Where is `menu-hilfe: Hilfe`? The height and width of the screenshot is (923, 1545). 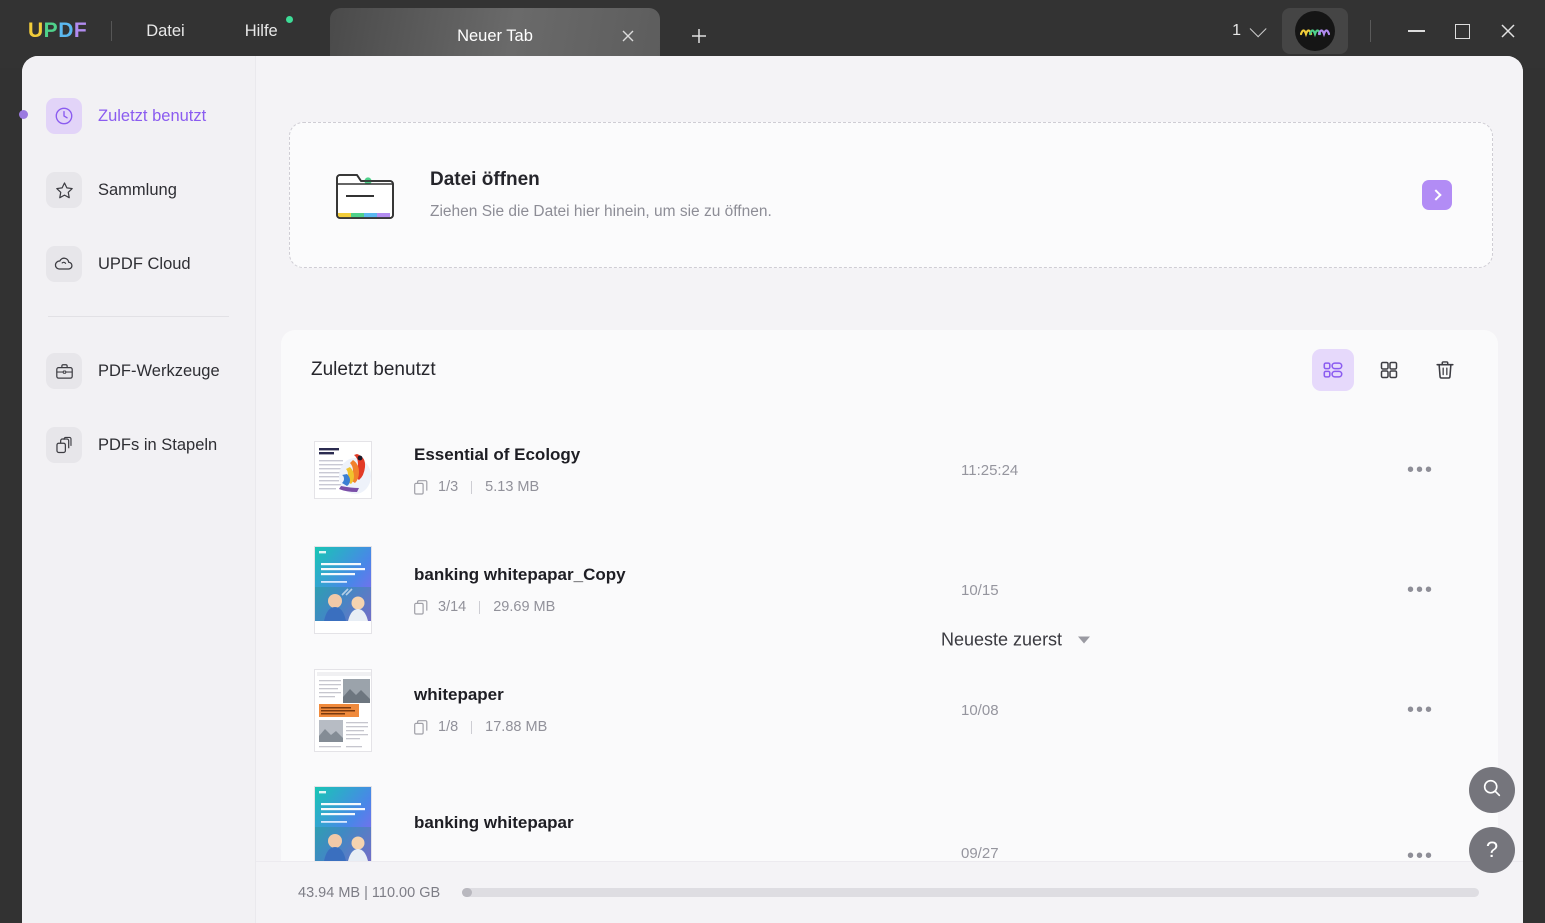 menu-hilfe: Hilfe is located at coordinates (264, 30).